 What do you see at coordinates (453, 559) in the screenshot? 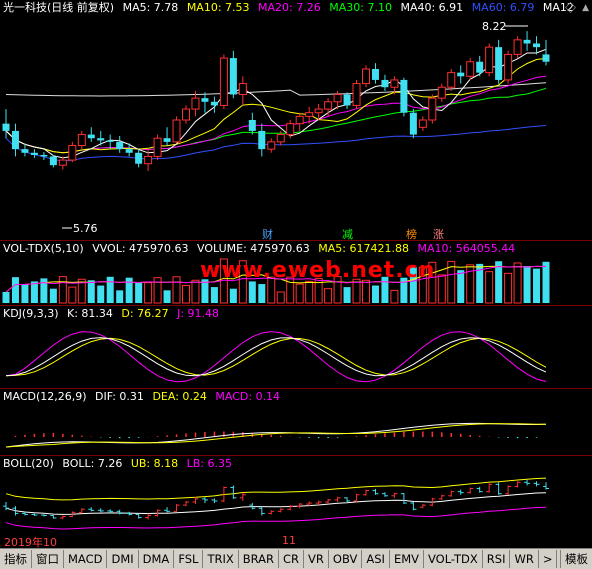
I see `tab-vol-tdx: VOL-TDX` at bounding box center [453, 559].